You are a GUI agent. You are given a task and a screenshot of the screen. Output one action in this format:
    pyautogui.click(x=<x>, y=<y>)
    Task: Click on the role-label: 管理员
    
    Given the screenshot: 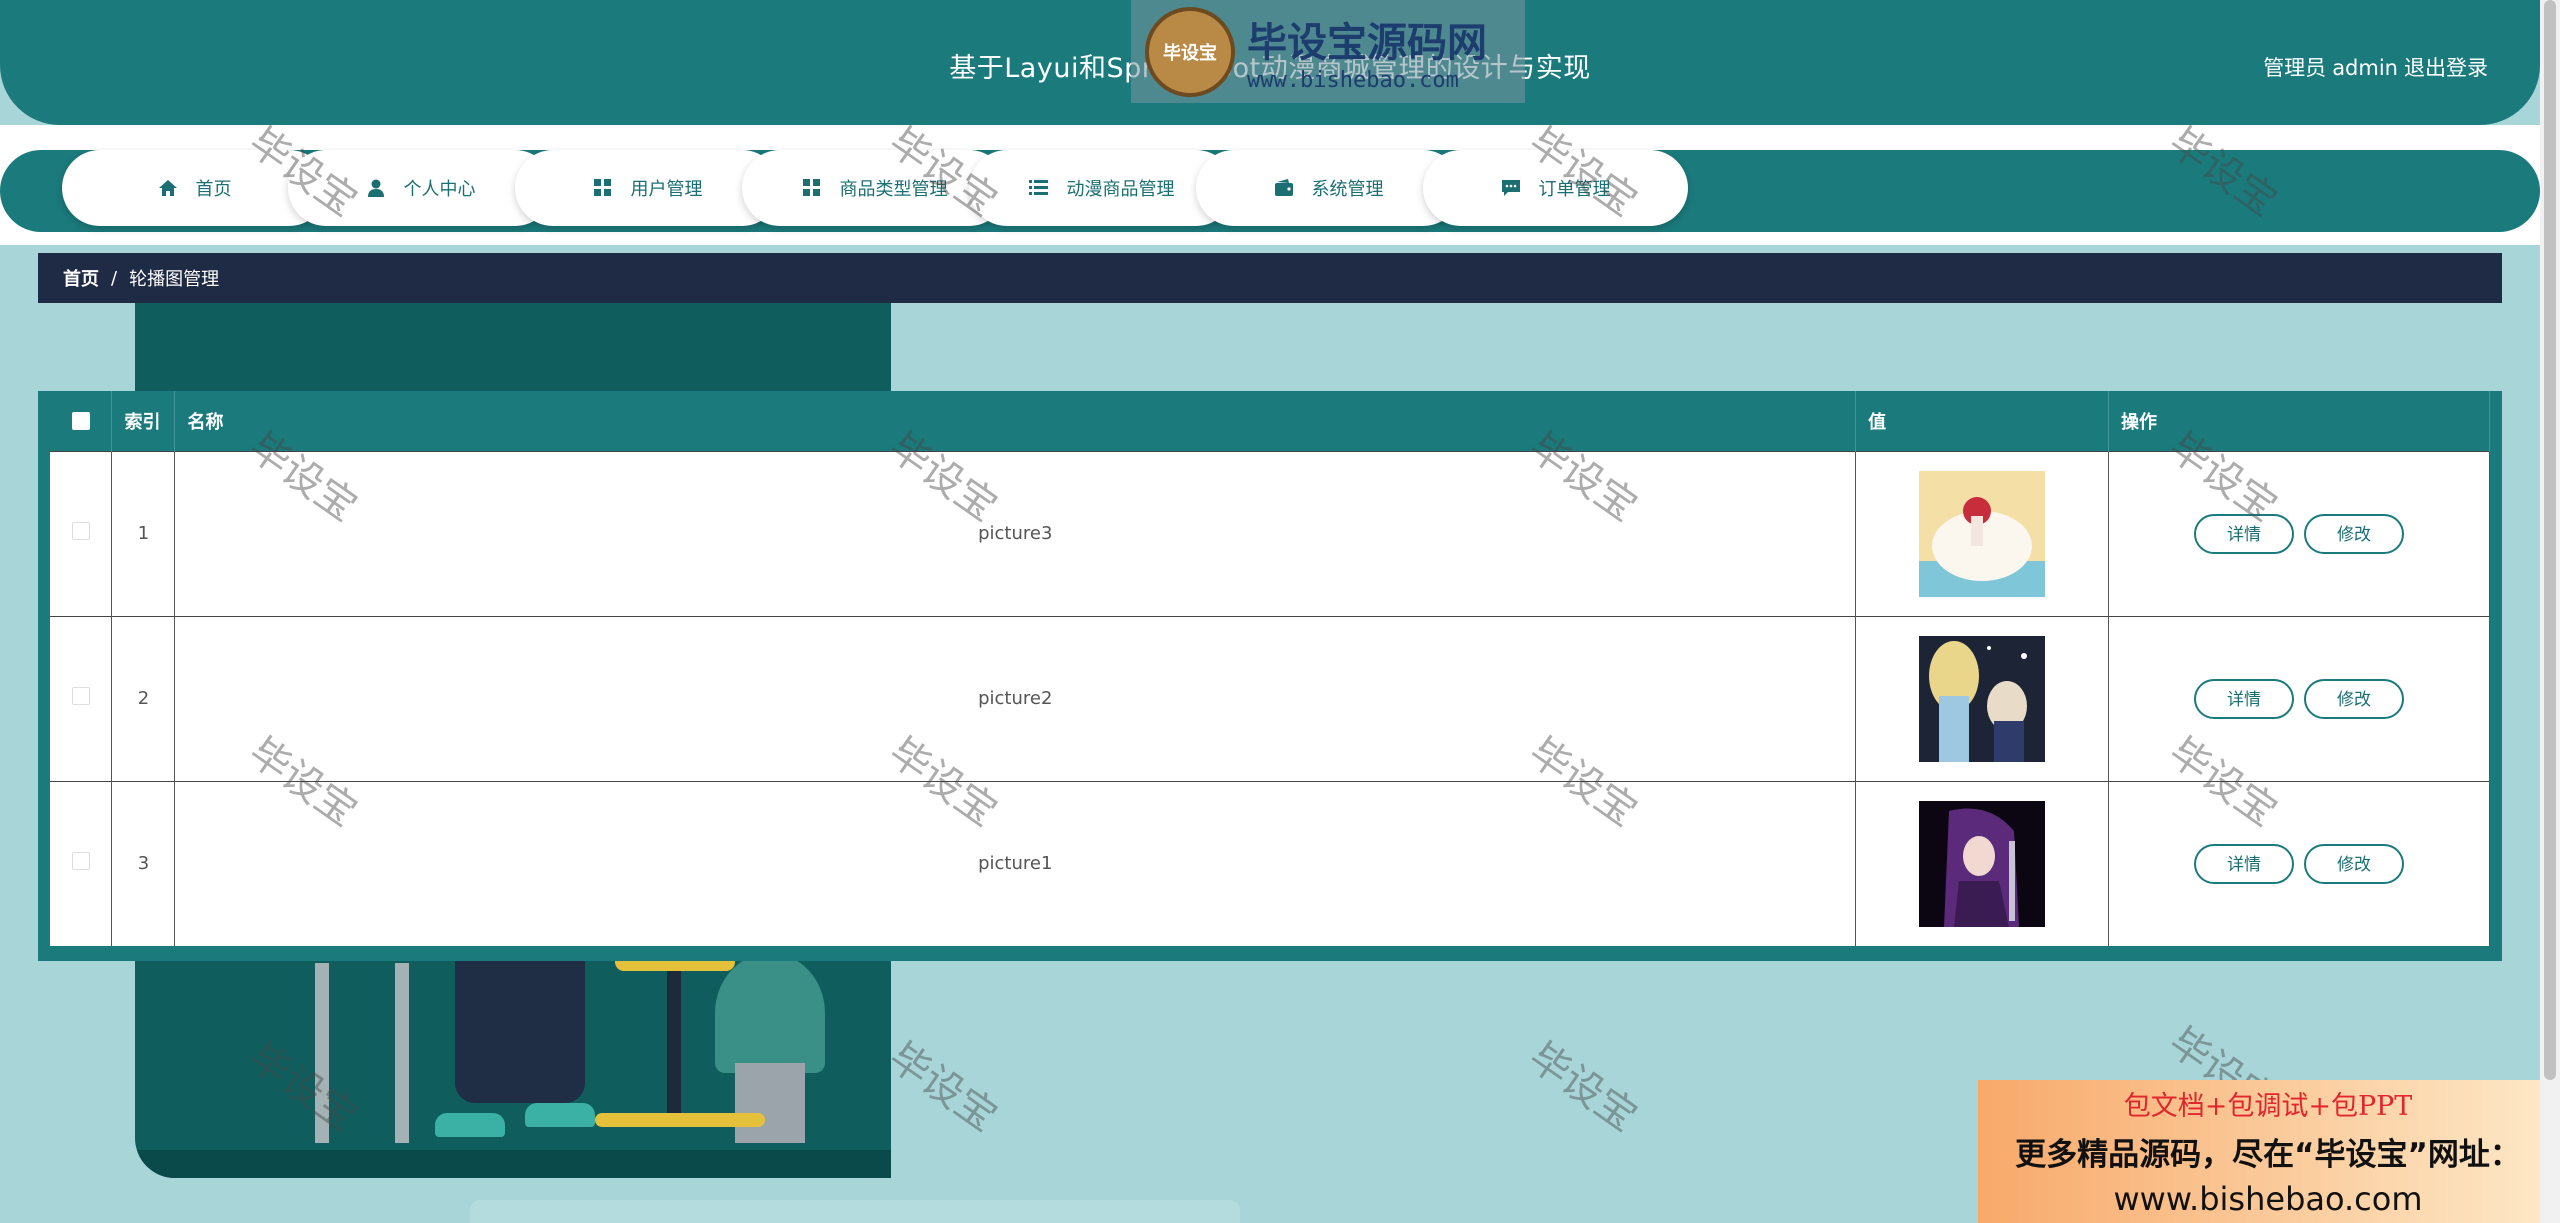 What is the action you would take?
    pyautogui.click(x=2295, y=68)
    